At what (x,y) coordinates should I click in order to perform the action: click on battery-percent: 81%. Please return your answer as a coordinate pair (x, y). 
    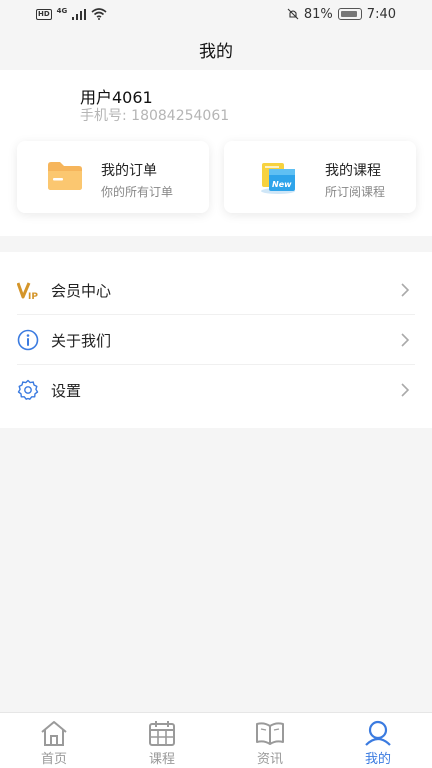
    Looking at the image, I should click on (318, 14).